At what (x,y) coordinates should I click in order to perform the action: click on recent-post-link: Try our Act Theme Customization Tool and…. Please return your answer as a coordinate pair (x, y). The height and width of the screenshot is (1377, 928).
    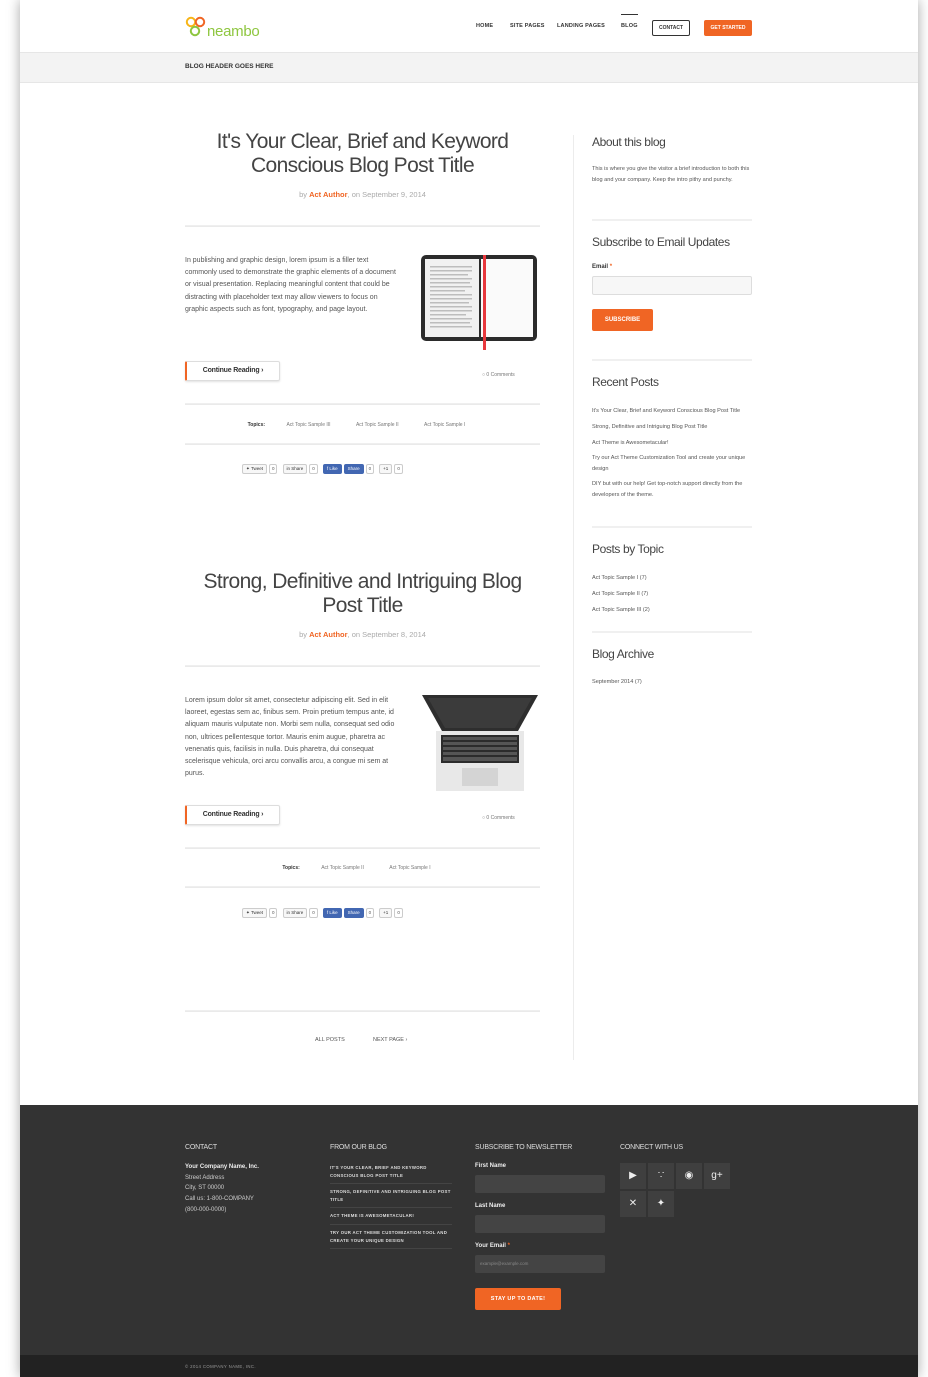
    Looking at the image, I should click on (673, 463).